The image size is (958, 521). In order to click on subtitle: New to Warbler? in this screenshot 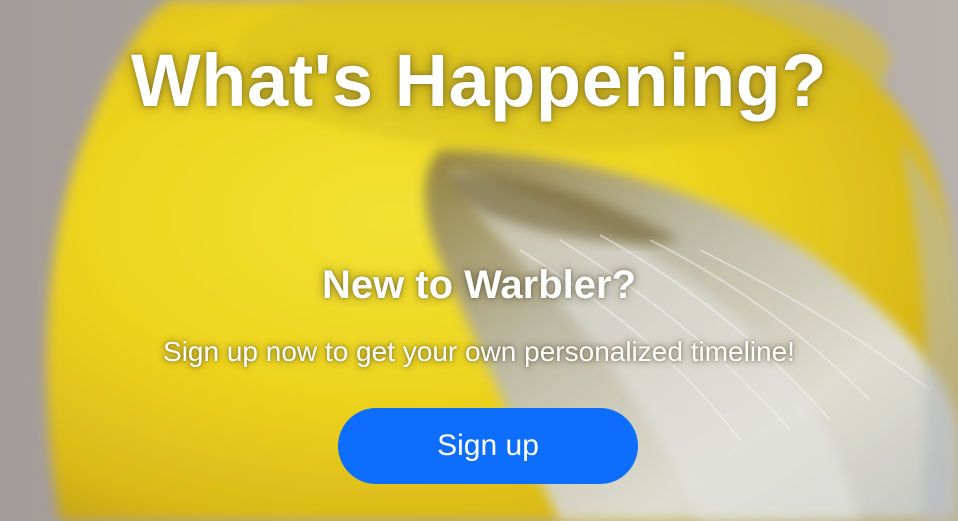, I will do `click(479, 285)`.